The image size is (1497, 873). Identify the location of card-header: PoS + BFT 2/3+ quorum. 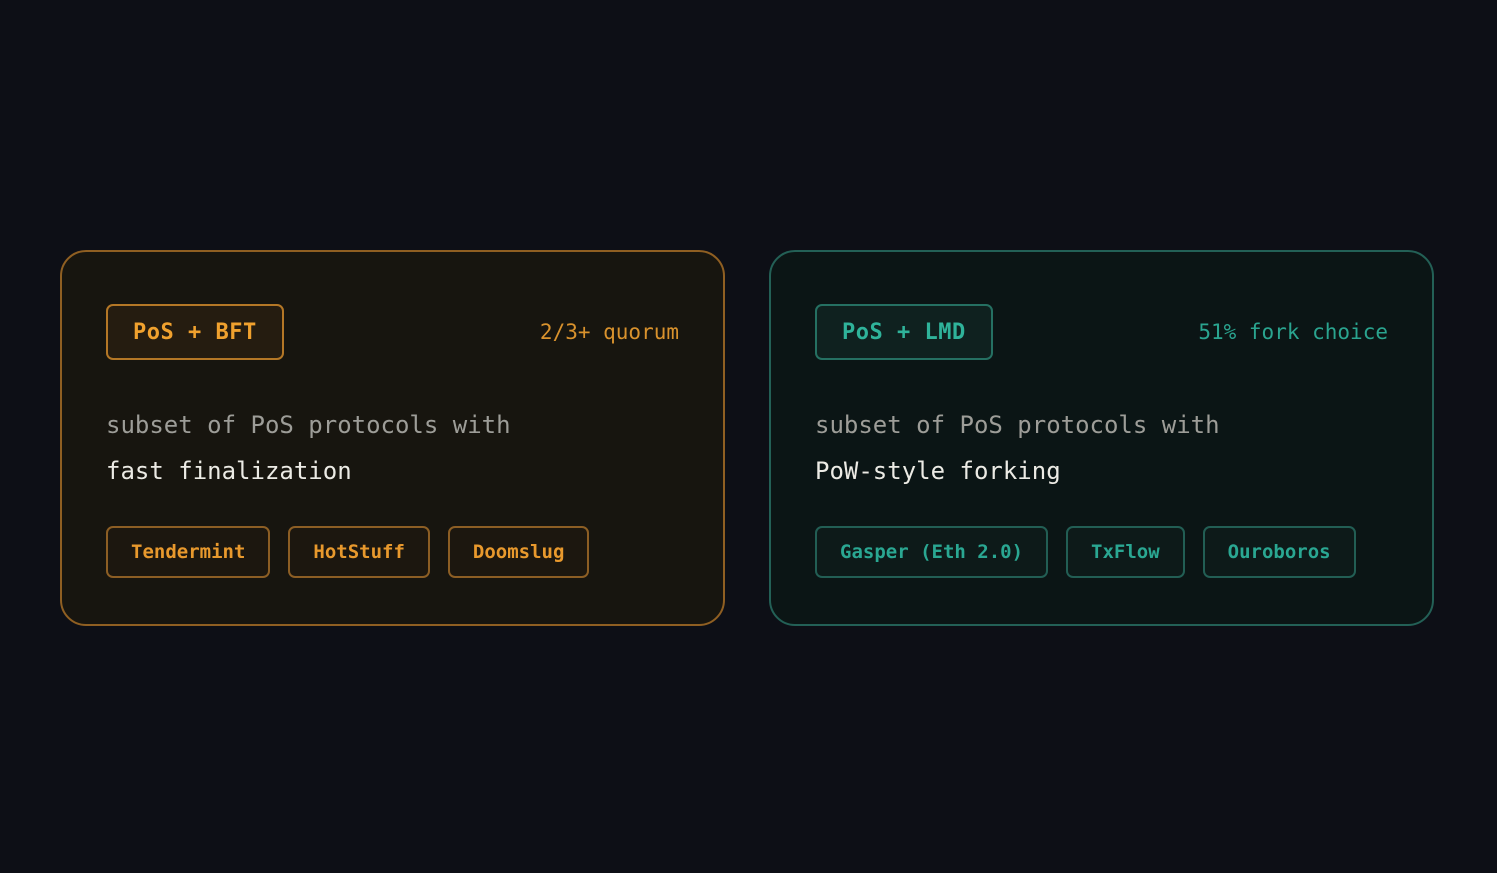
(392, 332).